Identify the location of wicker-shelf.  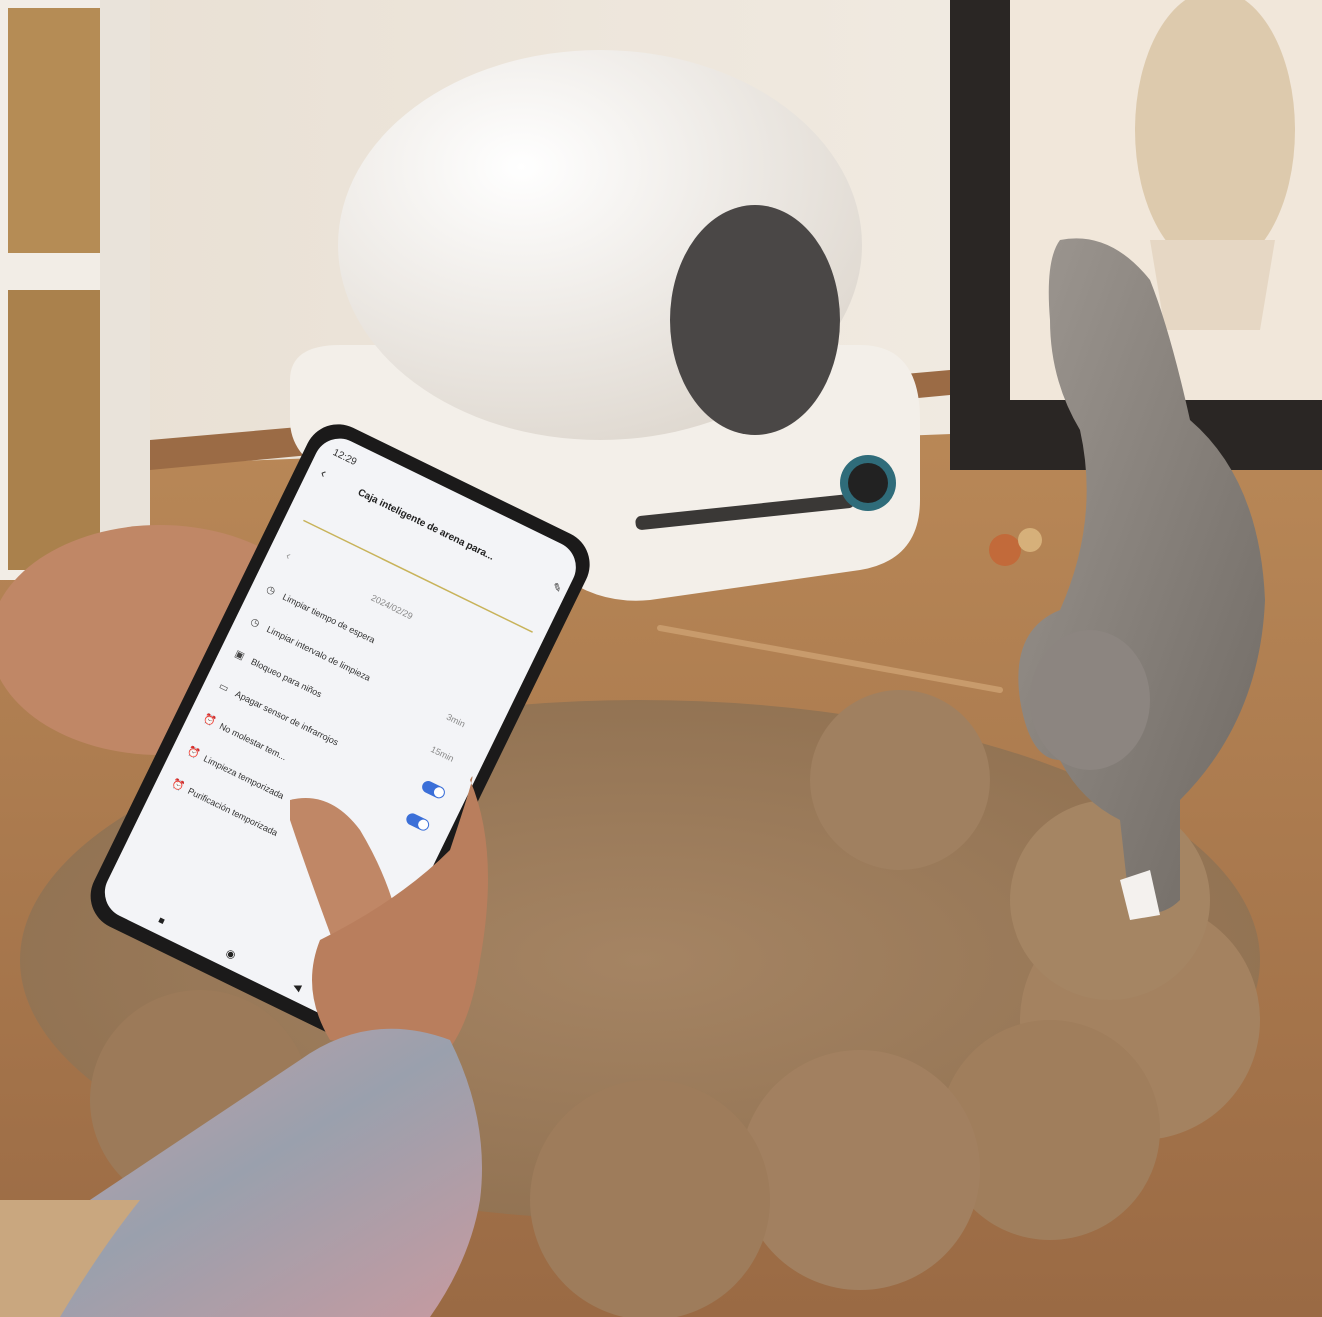
(75, 290).